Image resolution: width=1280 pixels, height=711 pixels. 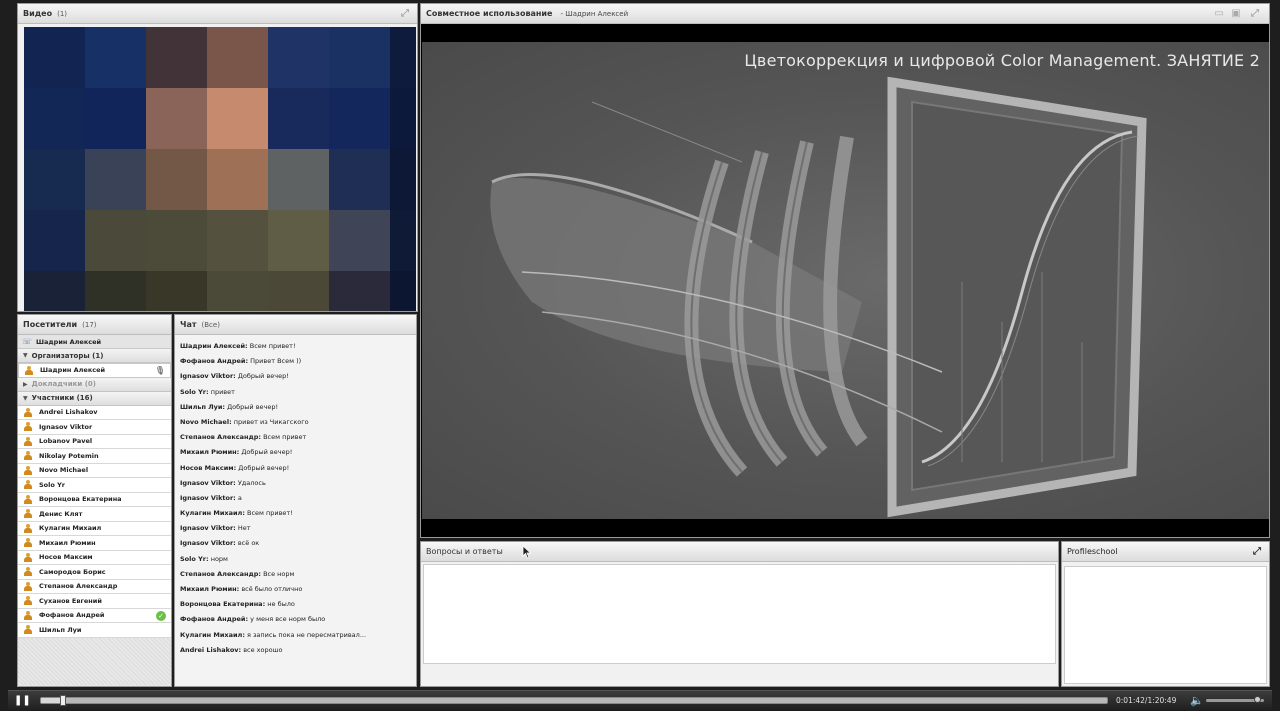 I want to click on participant-name: Носов Максим, so click(x=66, y=557).